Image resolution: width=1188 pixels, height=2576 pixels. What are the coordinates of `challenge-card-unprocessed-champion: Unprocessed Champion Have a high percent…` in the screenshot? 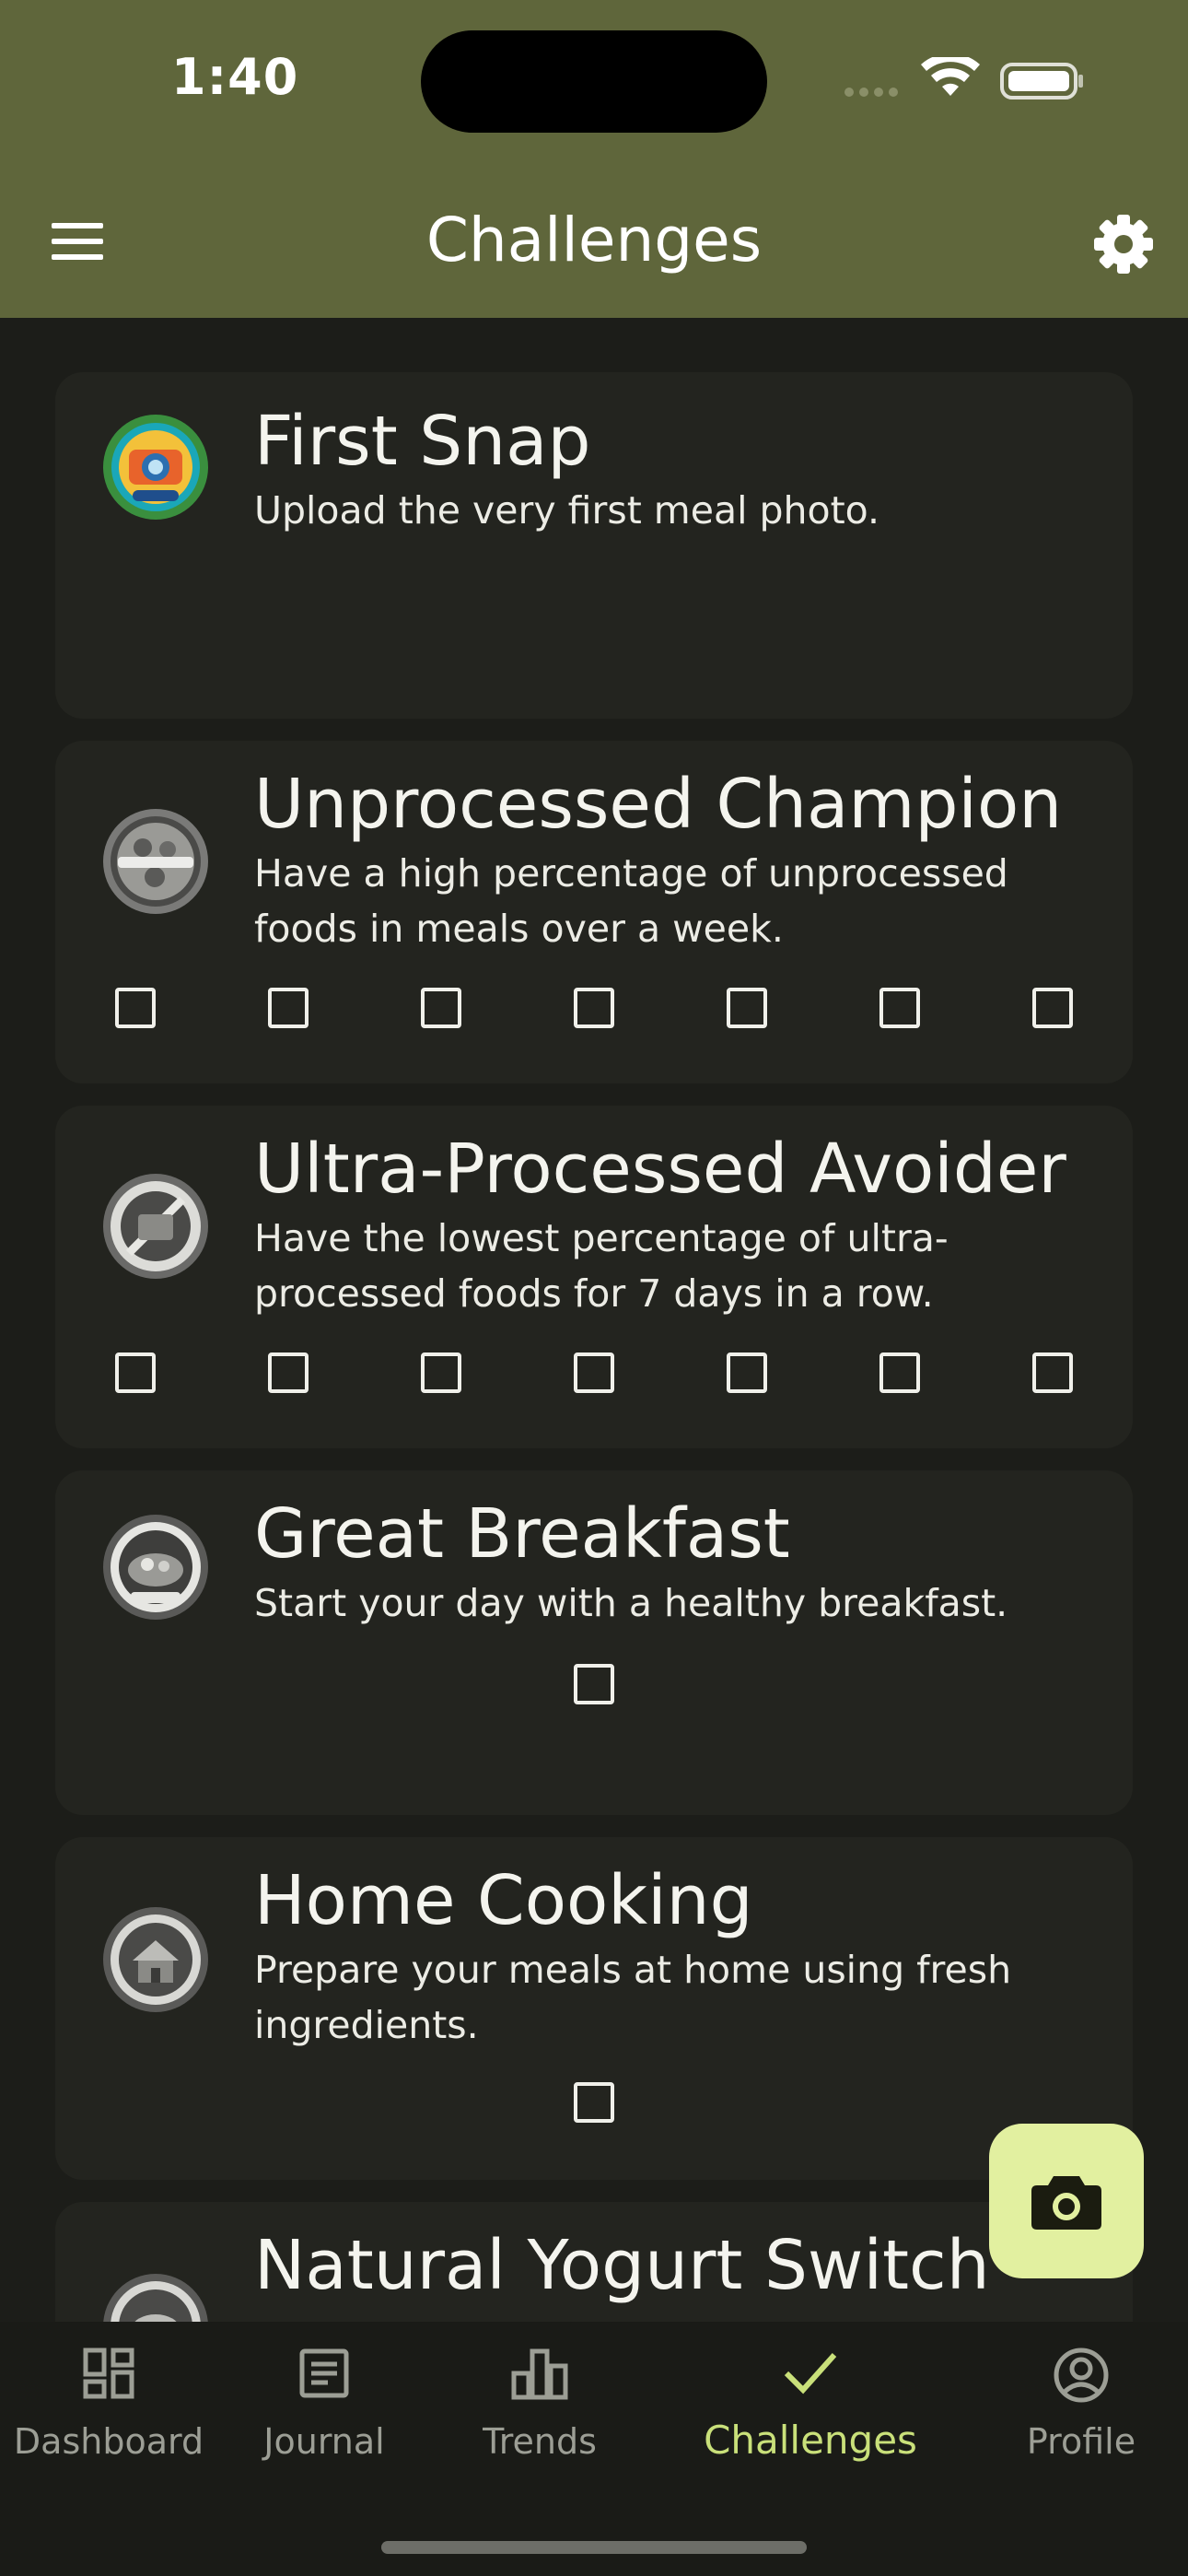 It's located at (594, 912).